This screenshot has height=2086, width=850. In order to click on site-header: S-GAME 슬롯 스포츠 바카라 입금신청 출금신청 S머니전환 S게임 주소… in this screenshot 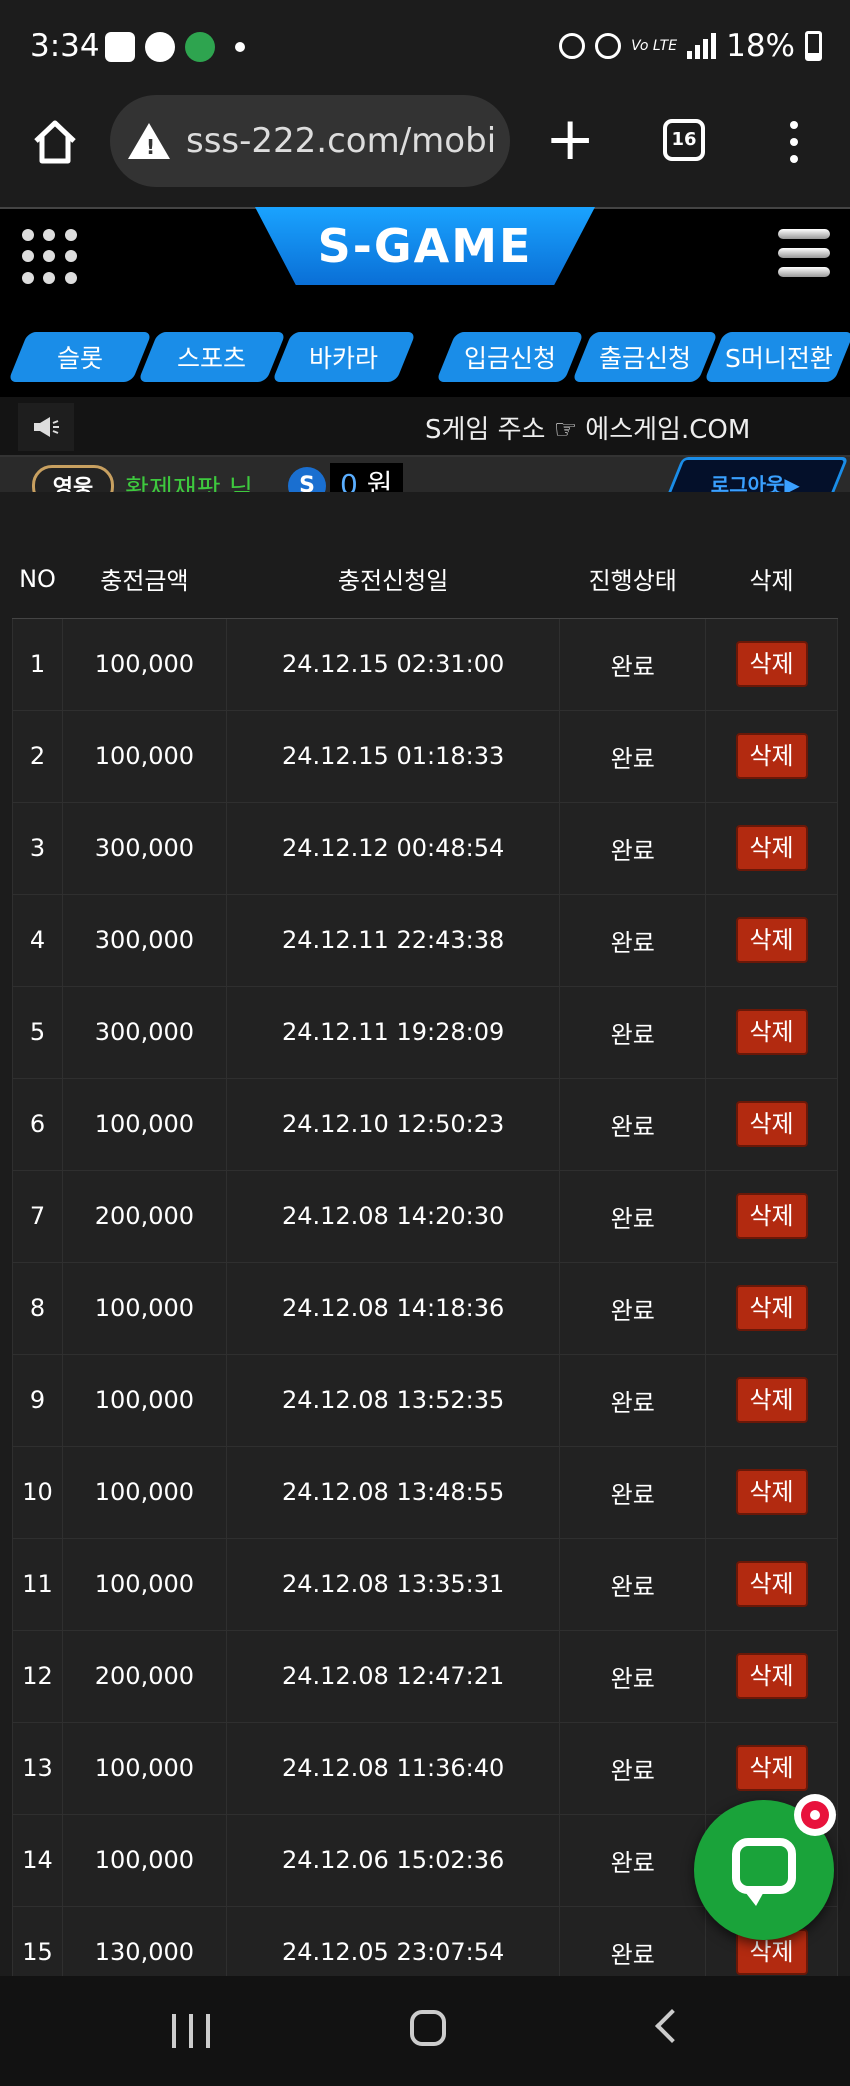, I will do `click(425, 362)`.